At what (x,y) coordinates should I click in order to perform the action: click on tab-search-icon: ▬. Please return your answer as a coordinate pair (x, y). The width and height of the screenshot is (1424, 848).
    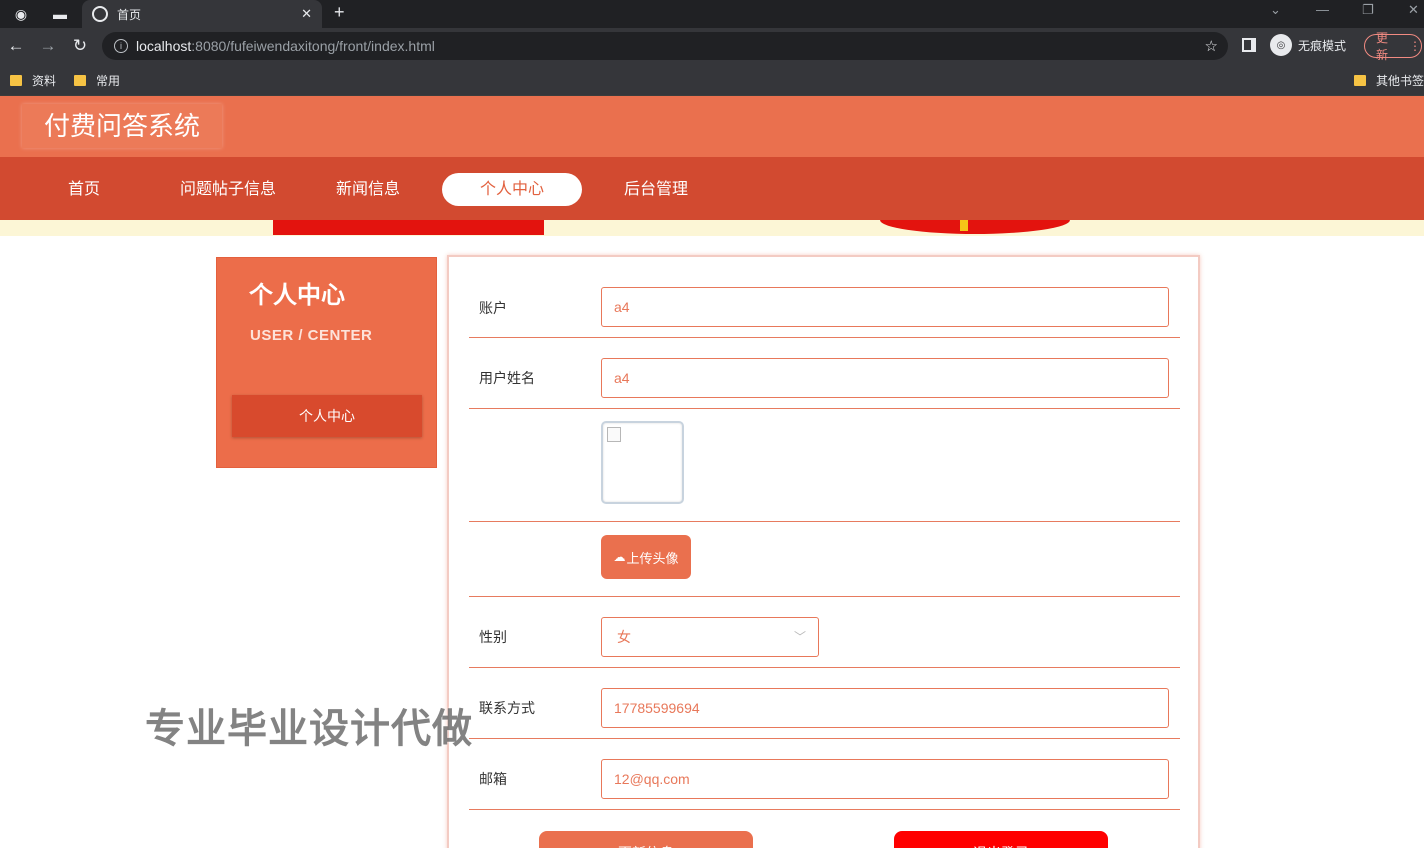
    Looking at the image, I should click on (60, 14).